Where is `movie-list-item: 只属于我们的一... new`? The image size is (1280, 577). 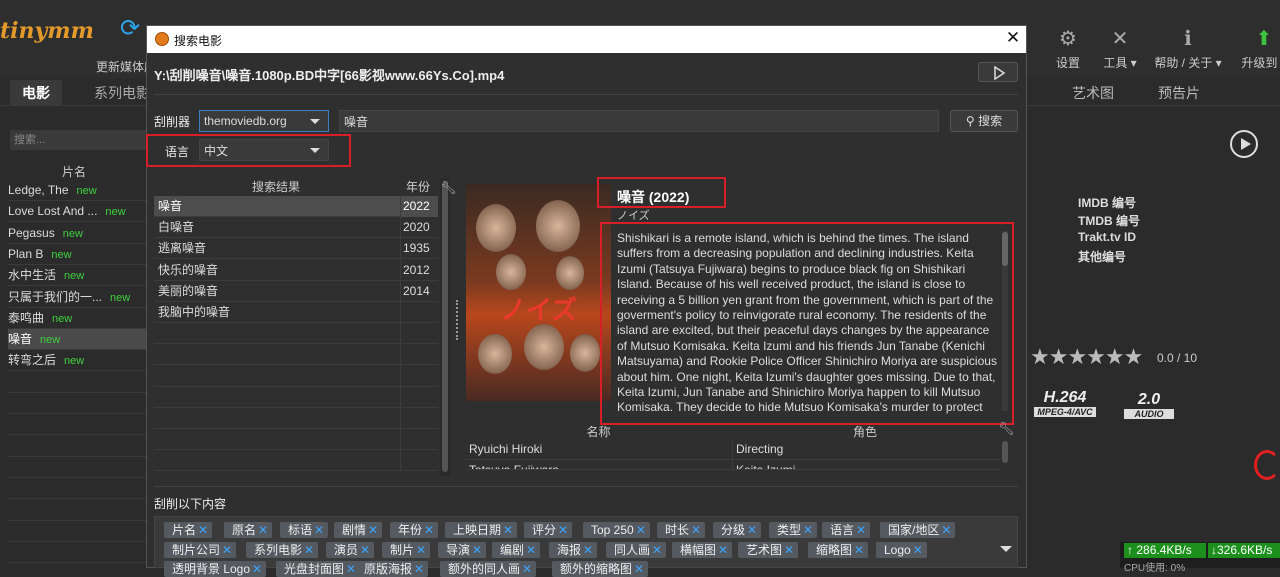 movie-list-item: 只属于我们的一... new is located at coordinates (80, 297).